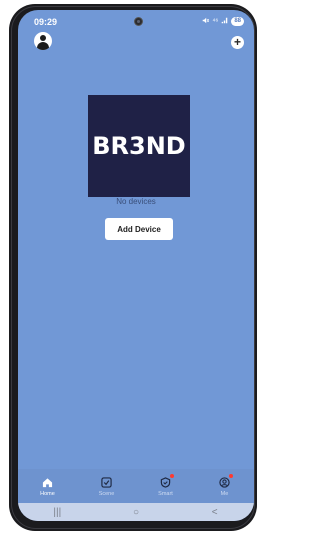 The height and width of the screenshot is (533, 320). I want to click on status-bar: 09:29 ⁴⁶ 88, so click(136, 21).